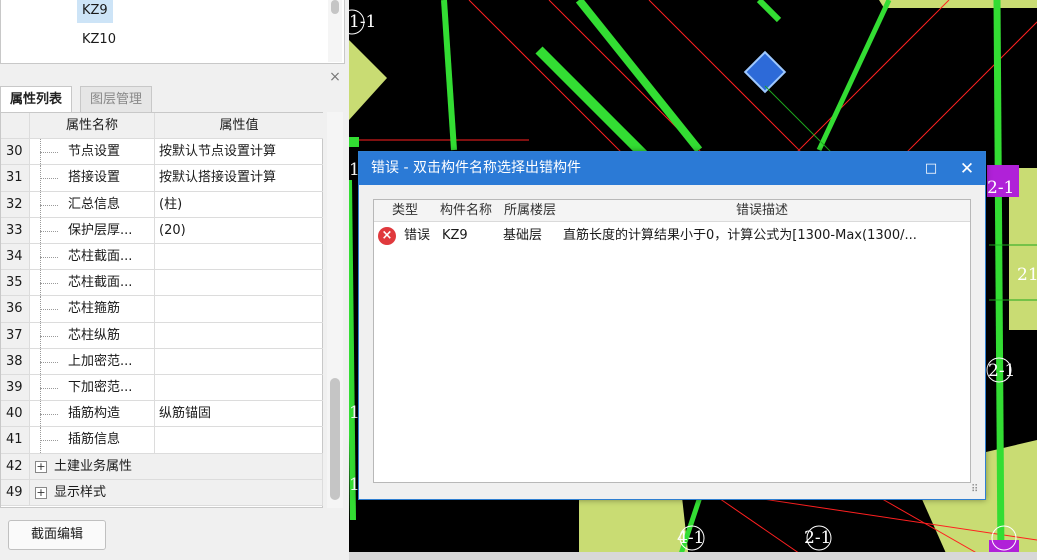 Image resolution: width=1037 pixels, height=560 pixels. What do you see at coordinates (239, 413) in the screenshot?
I see `property-value: 纵筋锚固` at bounding box center [239, 413].